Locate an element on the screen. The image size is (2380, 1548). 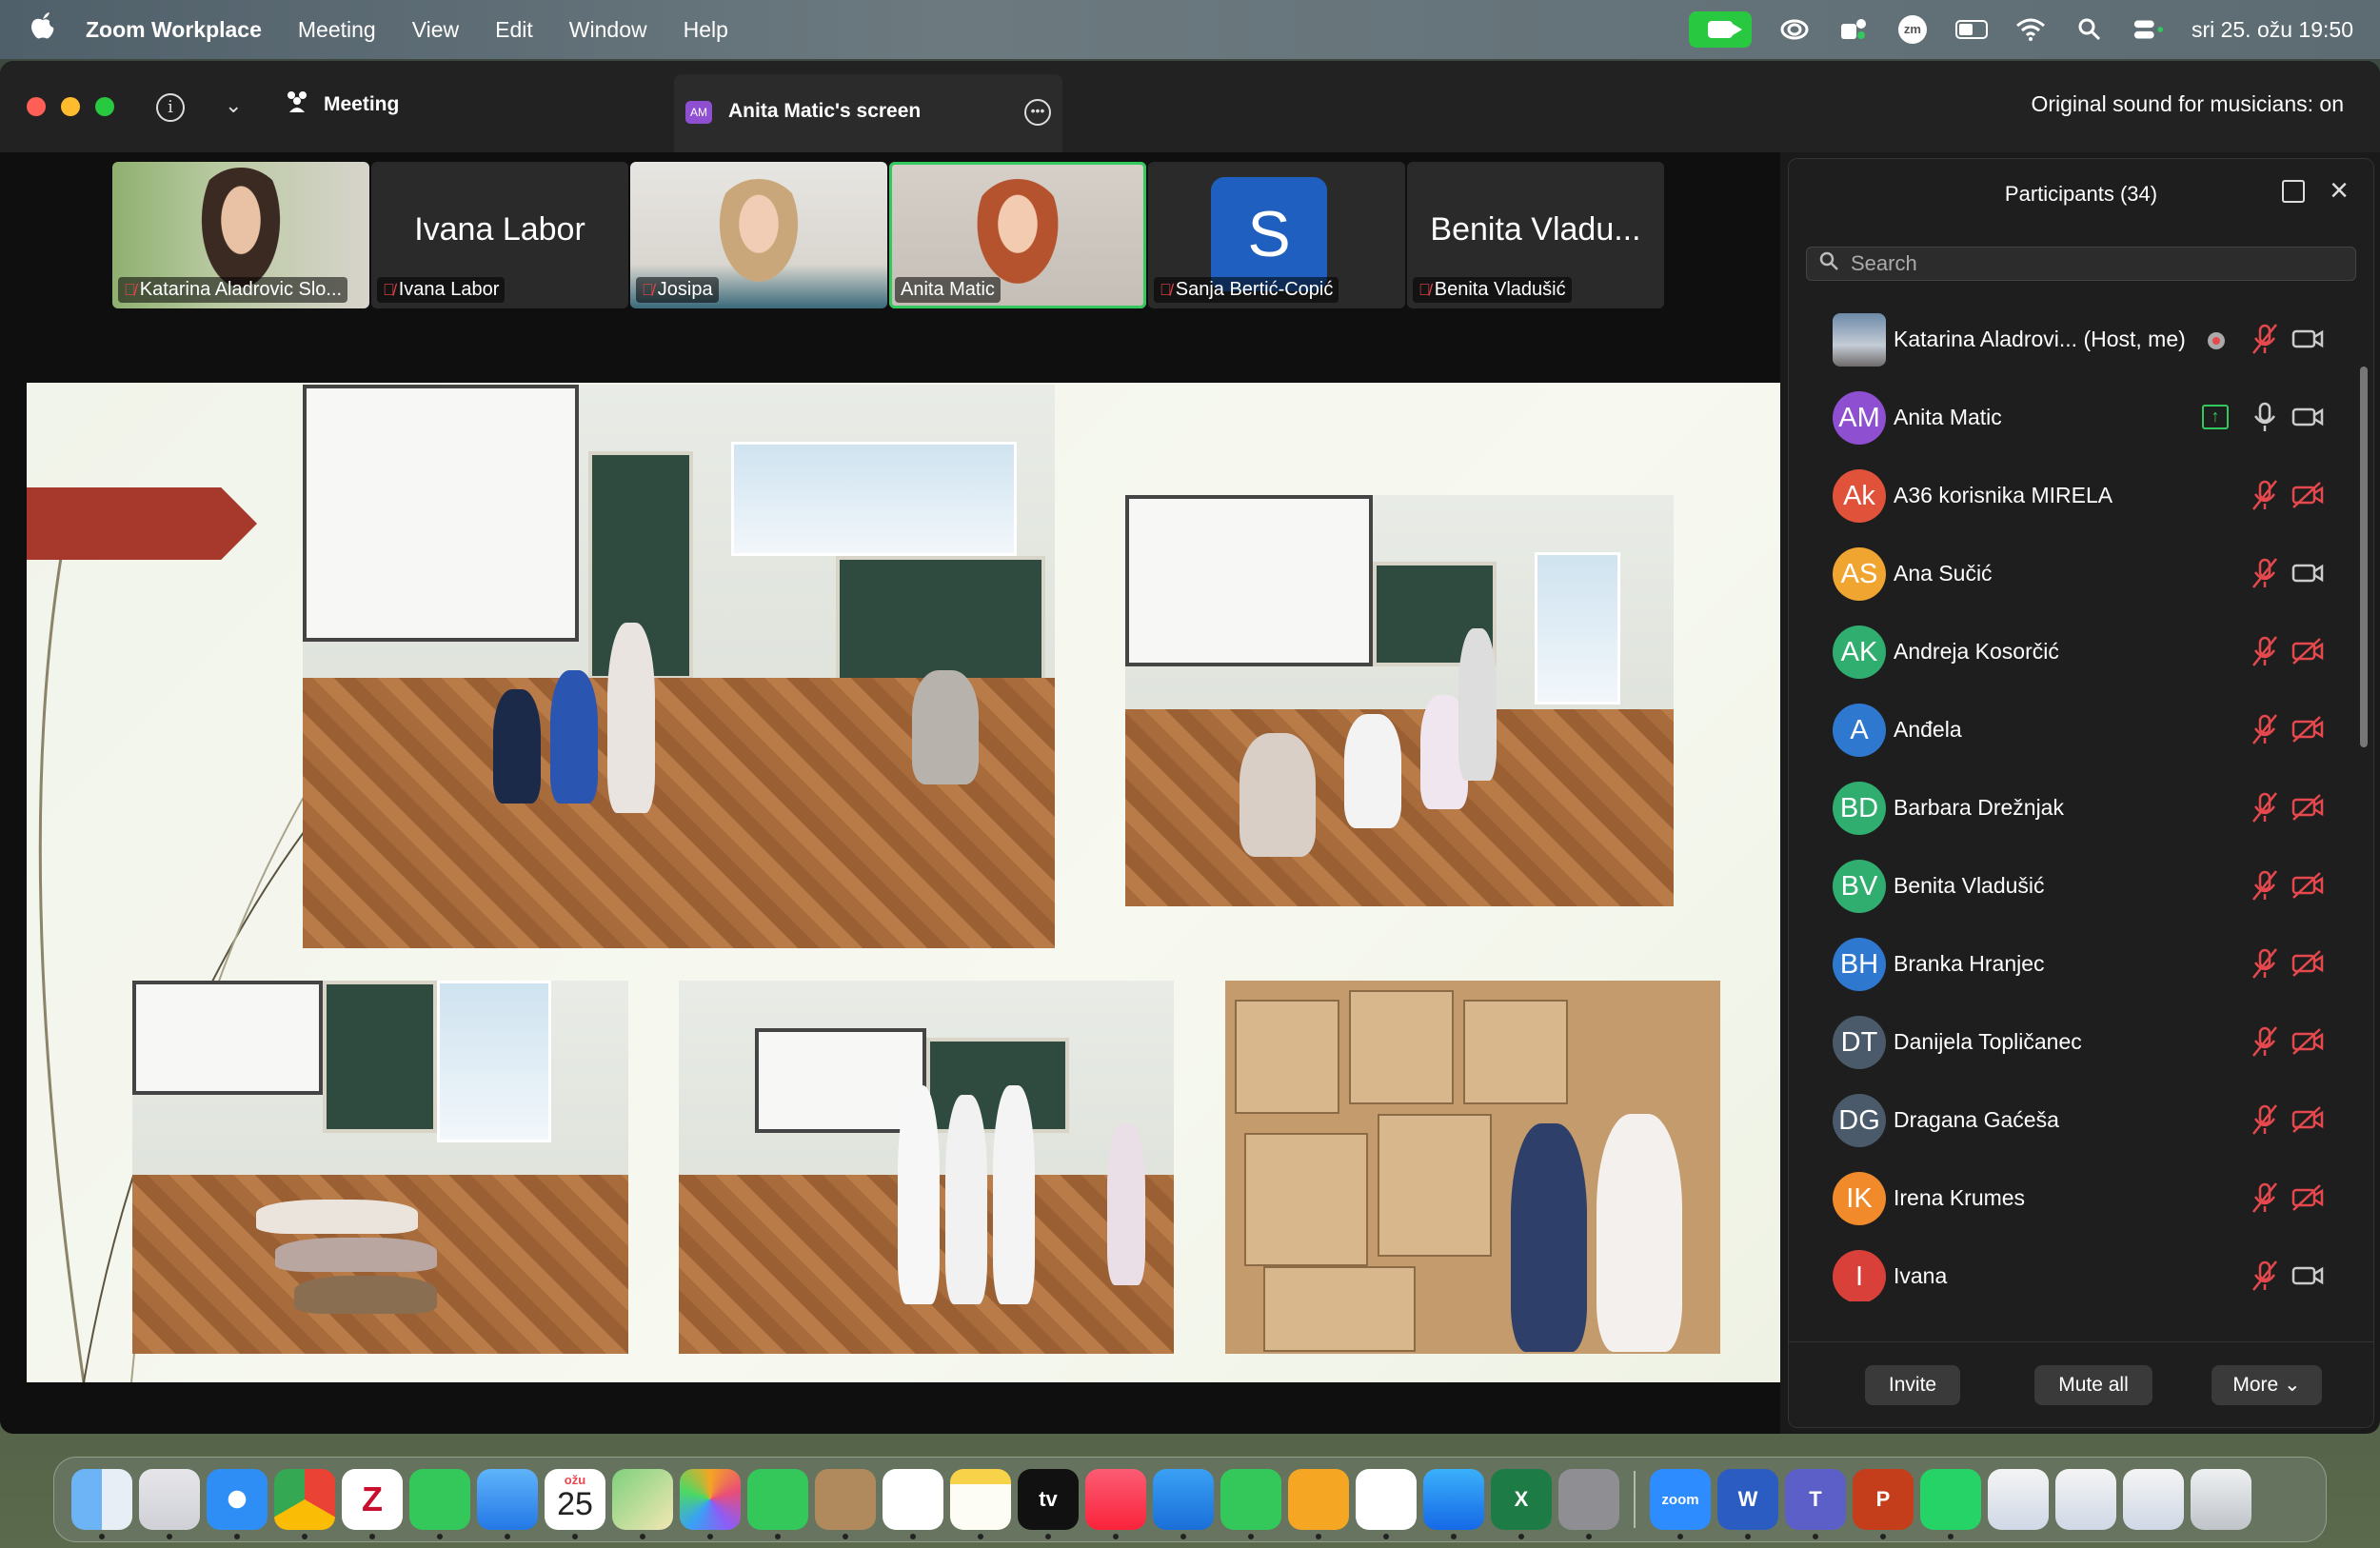
mic-icon is located at coordinates (2265, 417).